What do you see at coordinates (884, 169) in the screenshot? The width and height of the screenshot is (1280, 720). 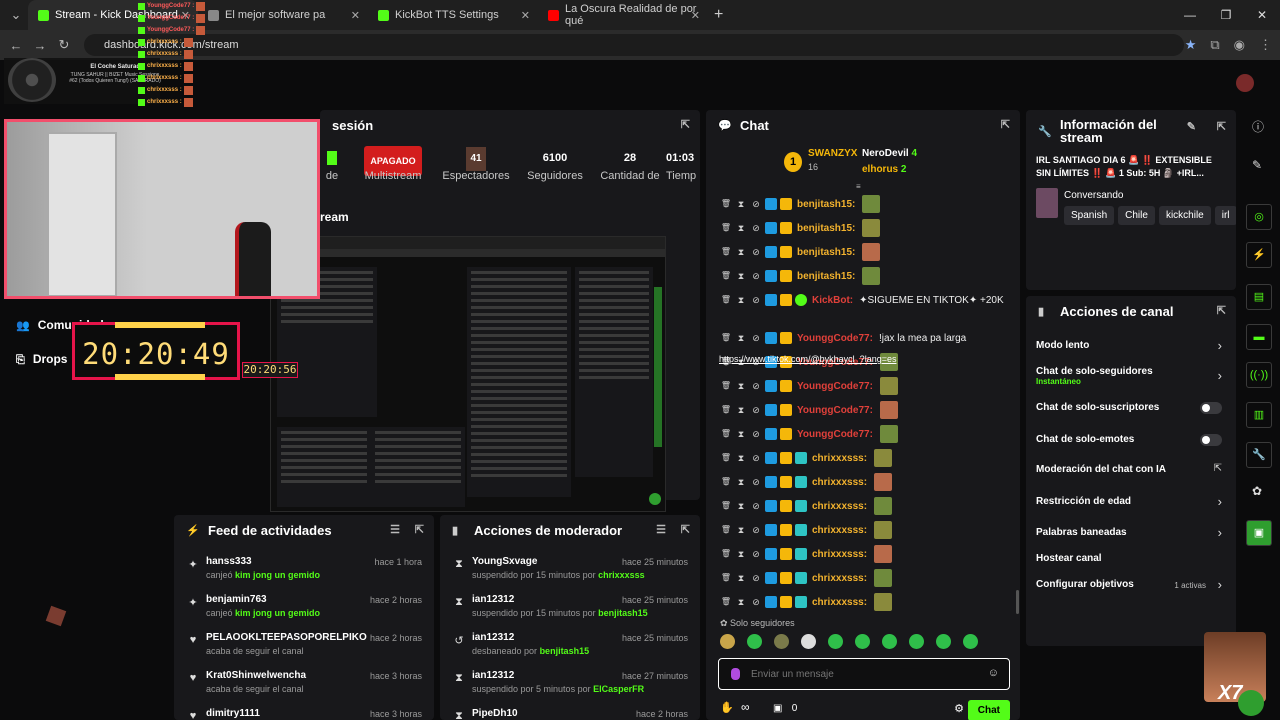 I see `gifter-entry: elhorus 2` at bounding box center [884, 169].